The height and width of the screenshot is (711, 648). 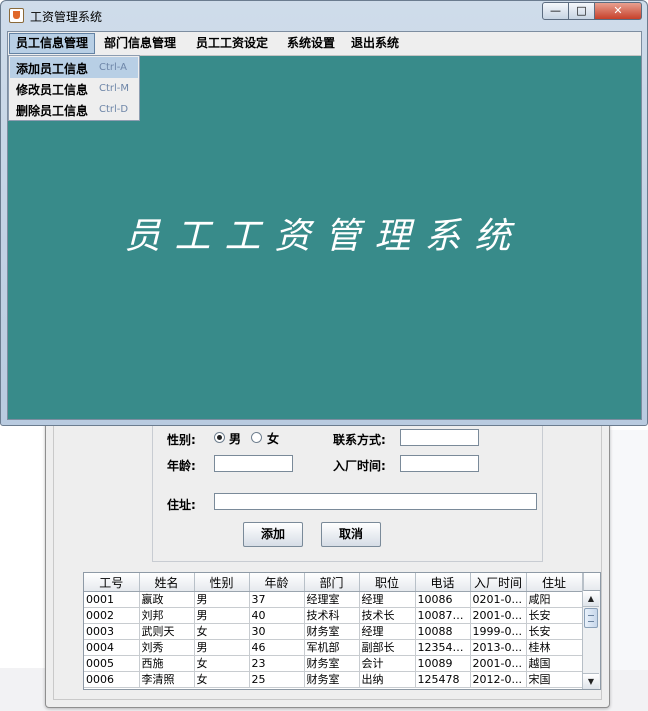 I want to click on table-row: 0001 嬴政男 37 经理室 经理 10086 0201-0... 咸阳, so click(x=333, y=599).